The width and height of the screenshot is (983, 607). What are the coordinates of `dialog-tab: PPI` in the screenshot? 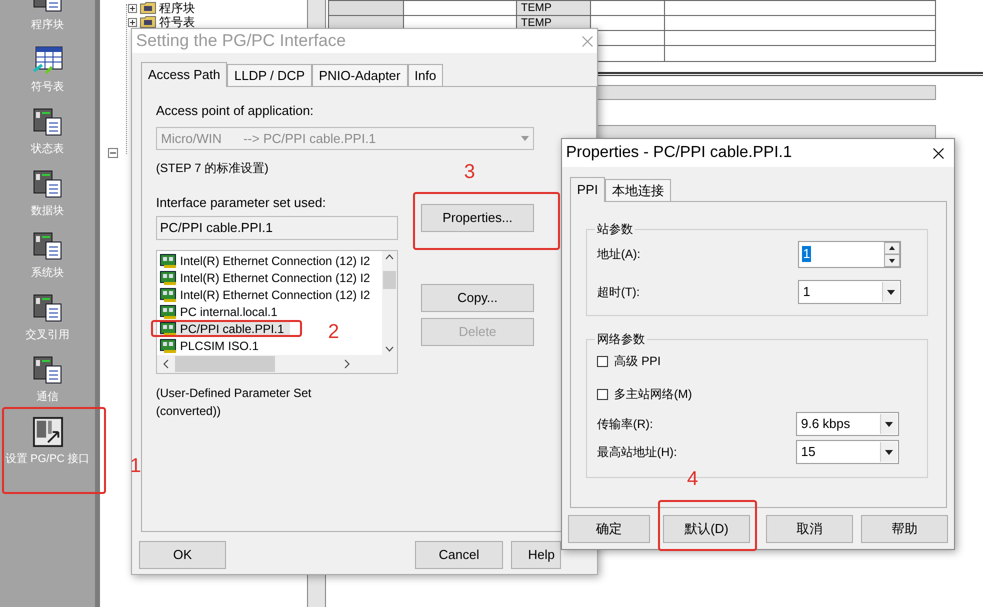 It's located at (587, 189).